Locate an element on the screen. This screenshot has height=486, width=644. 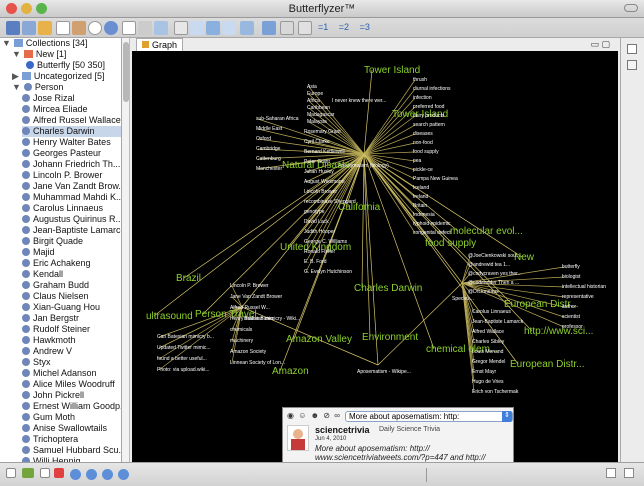
tree-person: ▼ Person is located at coordinates (66, 87).